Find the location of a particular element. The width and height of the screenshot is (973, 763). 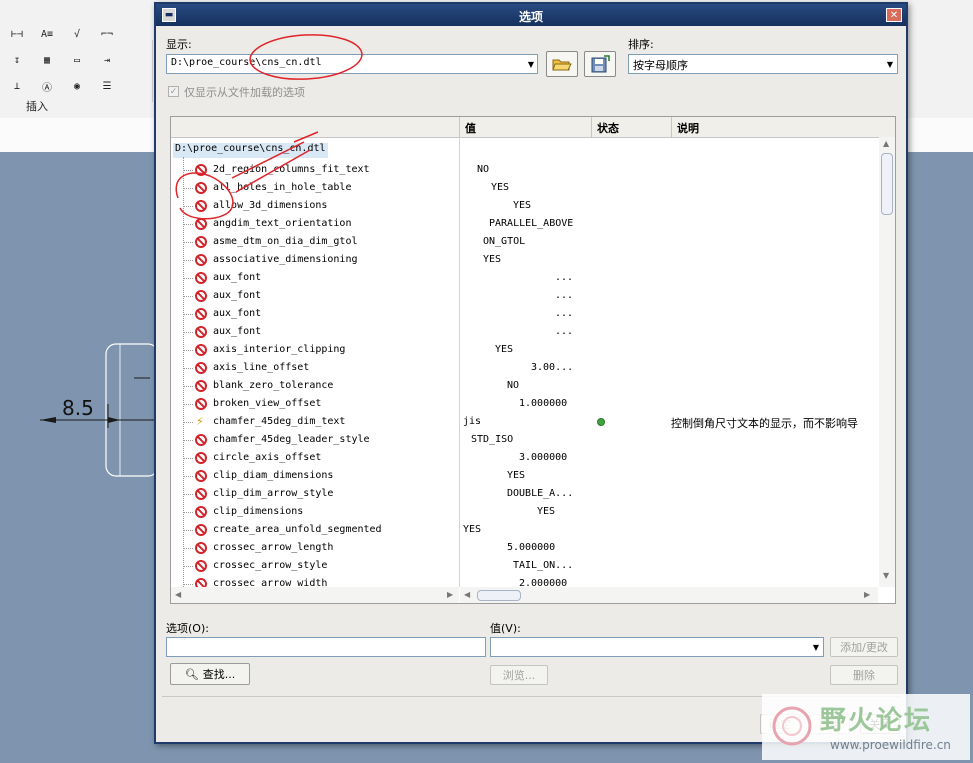

table-row: all_holes_in_hole_table YES is located at coordinates (526, 188).